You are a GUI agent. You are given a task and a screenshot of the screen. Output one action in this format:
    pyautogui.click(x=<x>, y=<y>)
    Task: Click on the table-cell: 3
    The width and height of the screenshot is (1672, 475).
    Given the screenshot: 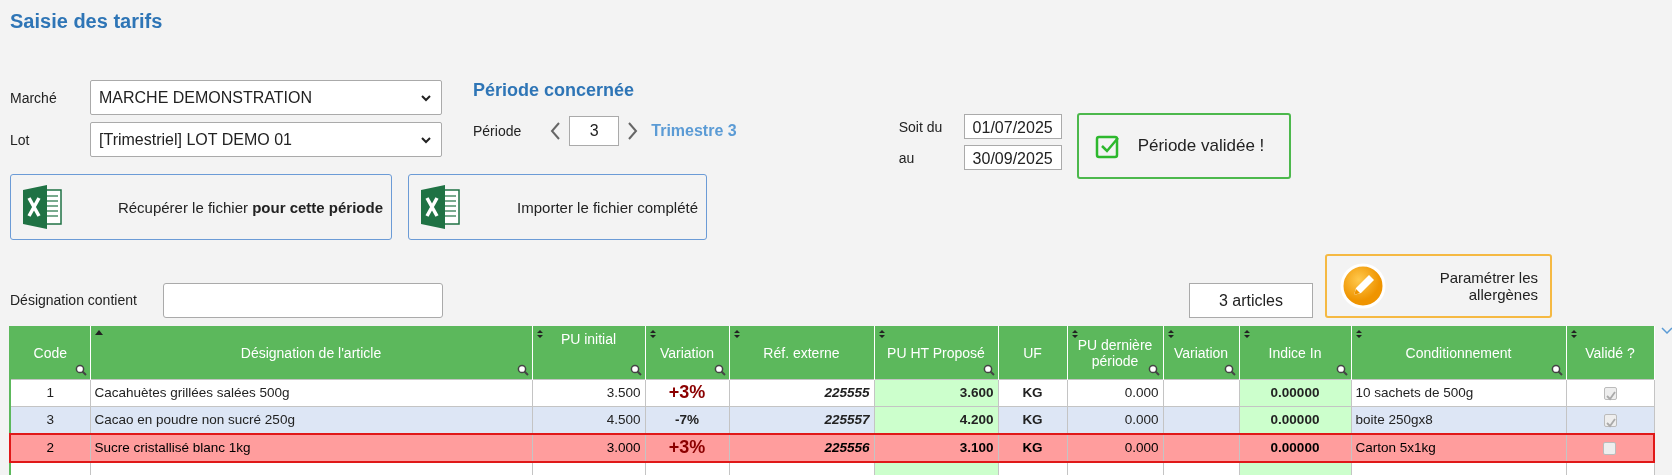 What is the action you would take?
    pyautogui.click(x=50, y=419)
    